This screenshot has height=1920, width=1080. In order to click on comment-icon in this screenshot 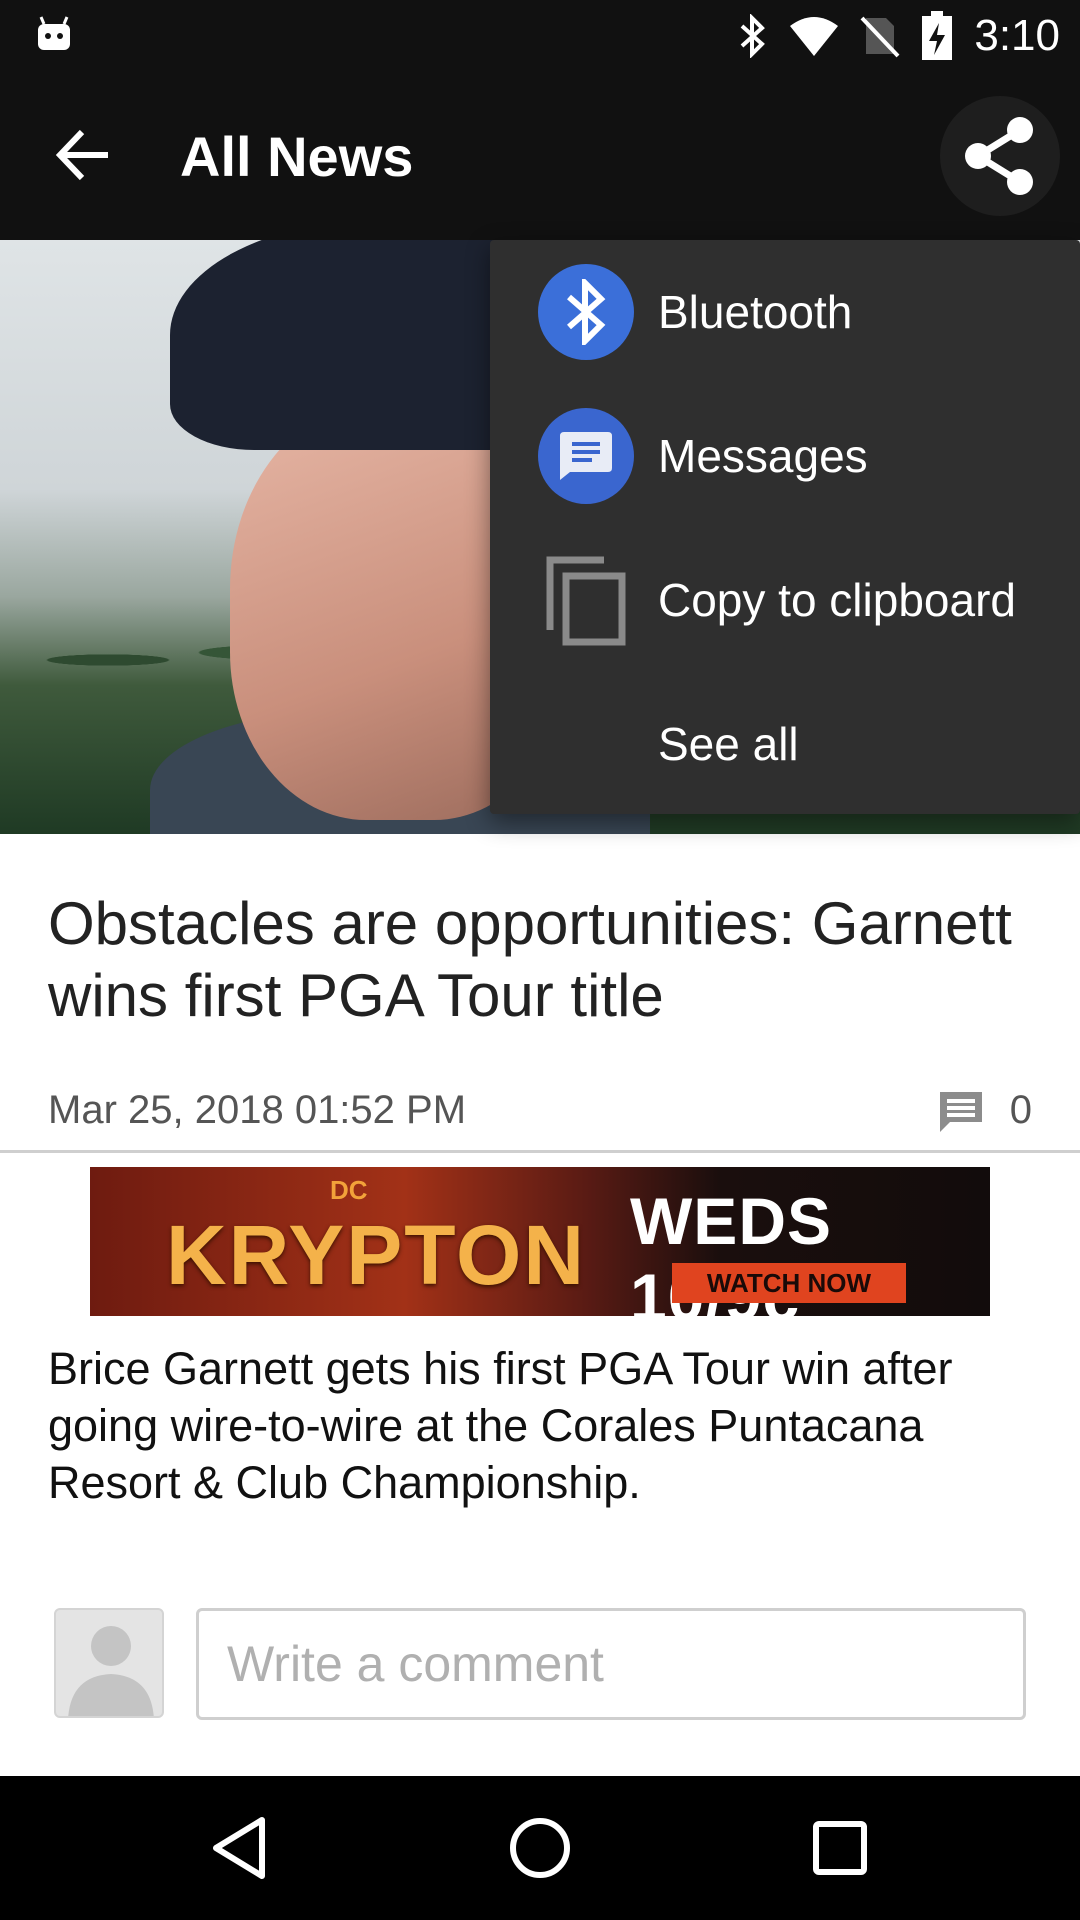, I will do `click(961, 1112)`.